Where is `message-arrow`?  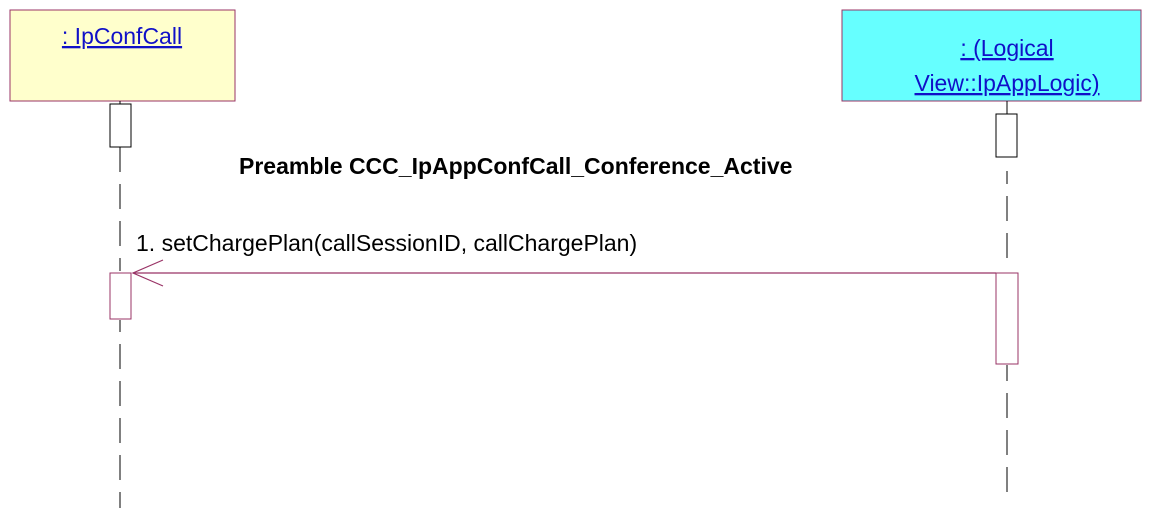
message-arrow is located at coordinates (563, 273).